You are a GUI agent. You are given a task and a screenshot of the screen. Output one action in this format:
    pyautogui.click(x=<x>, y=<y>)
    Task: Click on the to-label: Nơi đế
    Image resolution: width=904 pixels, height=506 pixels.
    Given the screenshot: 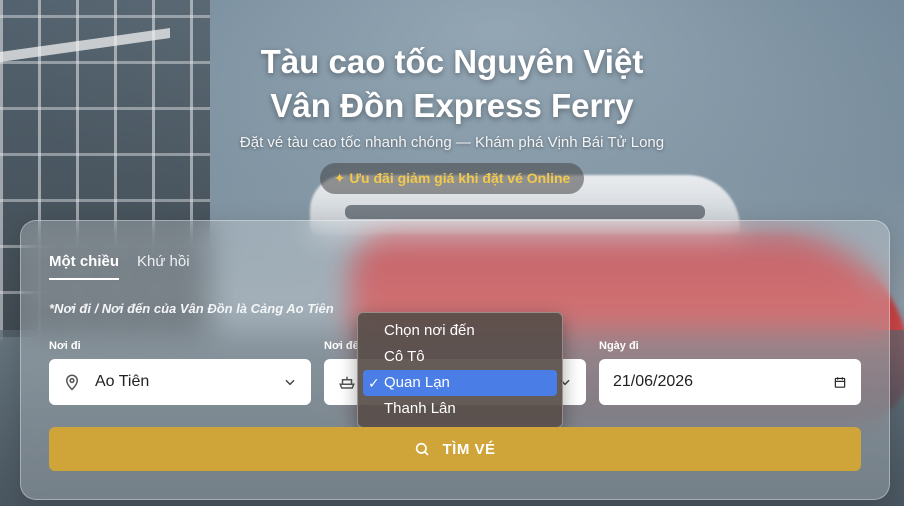 What is the action you would take?
    pyautogui.click(x=341, y=346)
    